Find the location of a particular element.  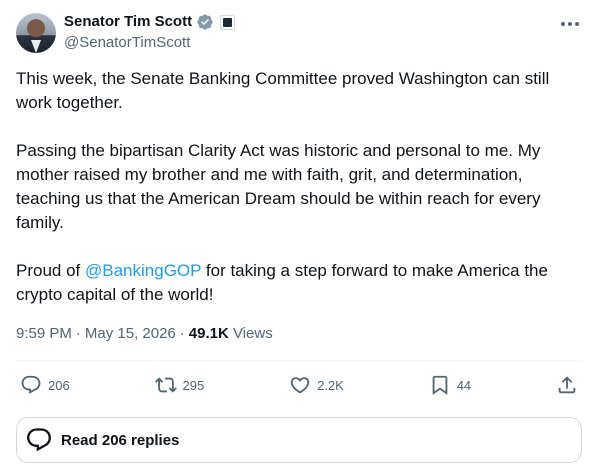

tweet-meta: 9:59 PM · May 15, 2026 · 49.1K Views is located at coordinates (144, 334).